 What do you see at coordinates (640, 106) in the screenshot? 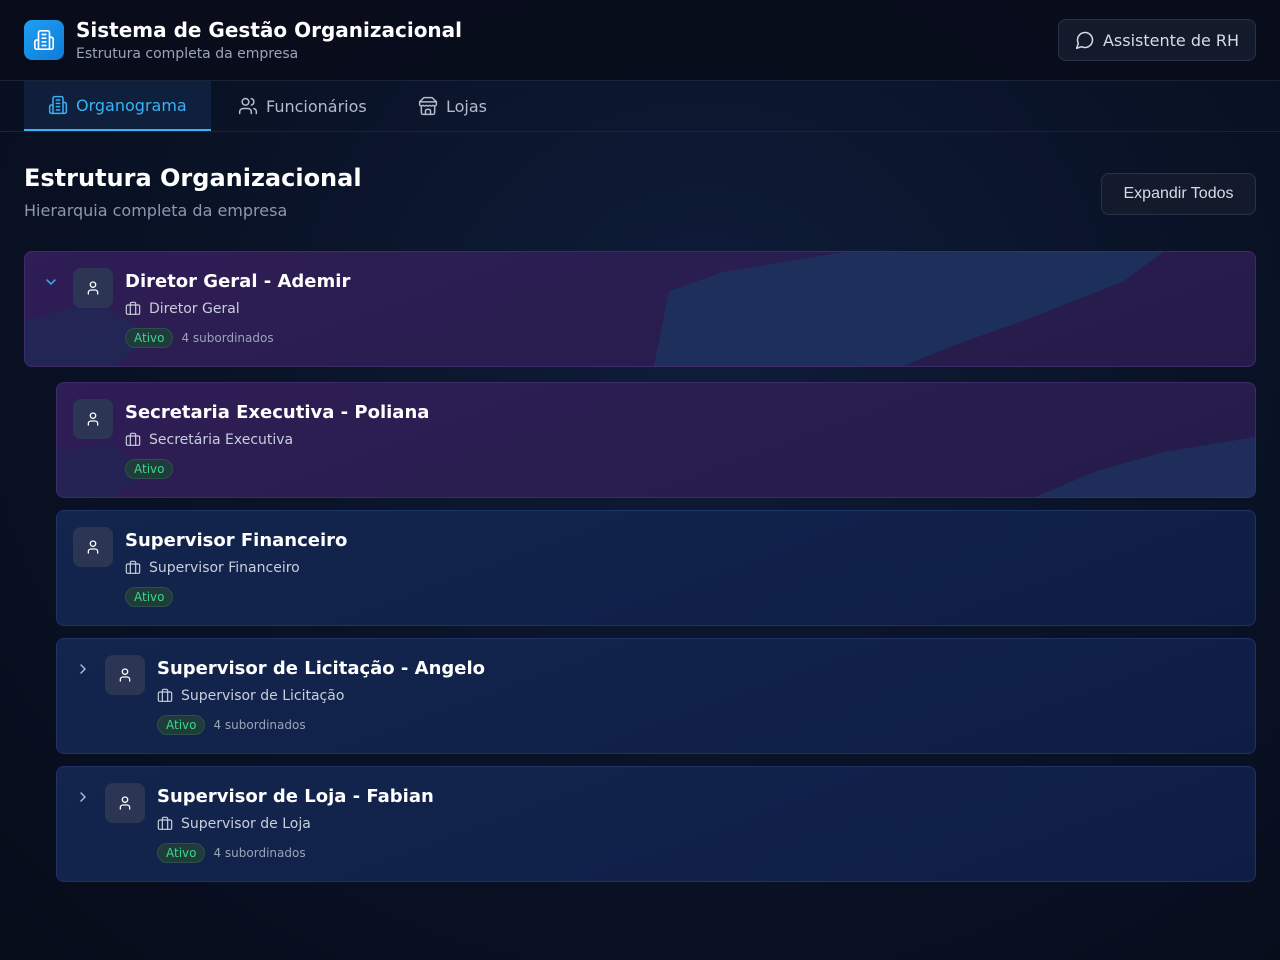
I see `main-tabs: Organograma Funcionários Lojas` at bounding box center [640, 106].